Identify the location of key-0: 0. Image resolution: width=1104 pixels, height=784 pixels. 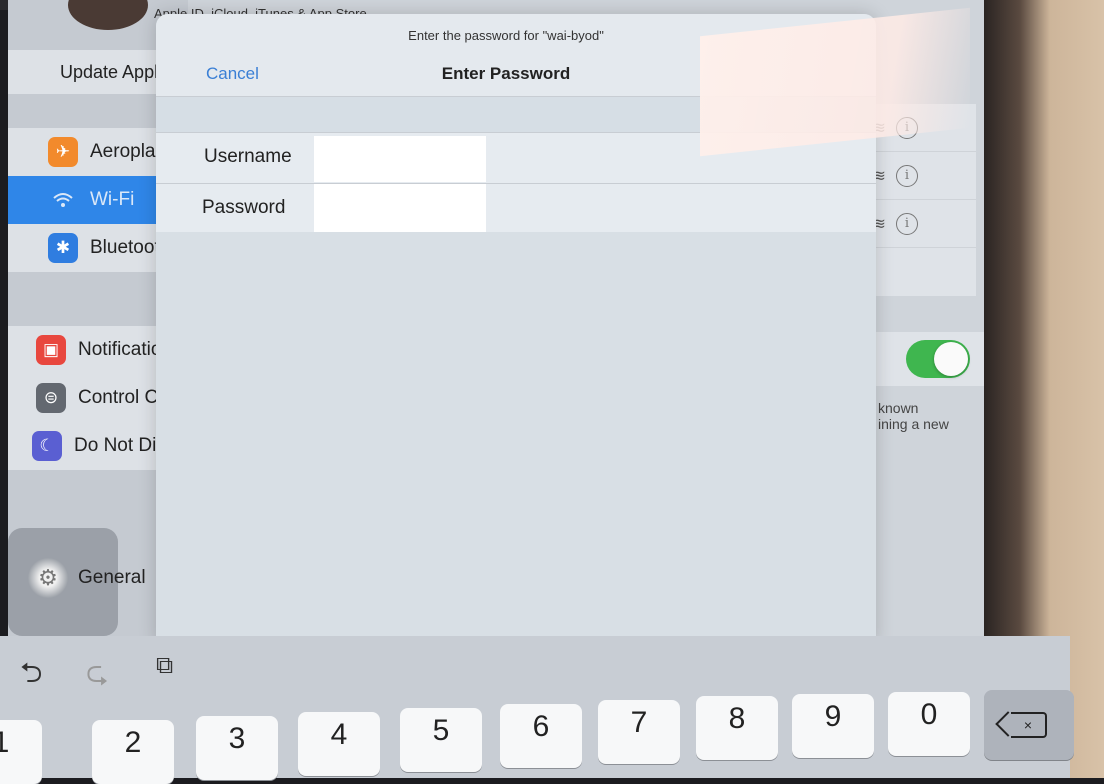
(929, 724).